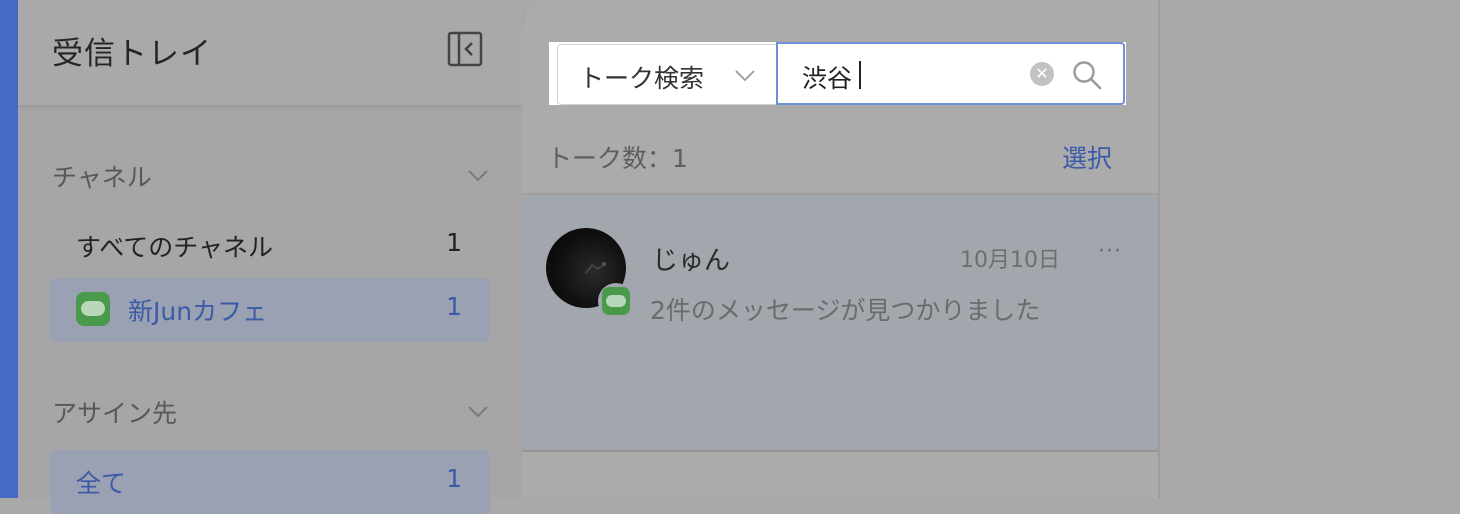 Image resolution: width=1460 pixels, height=514 pixels. I want to click on sidebar-item-label: すべてのチャネル, so click(175, 247).